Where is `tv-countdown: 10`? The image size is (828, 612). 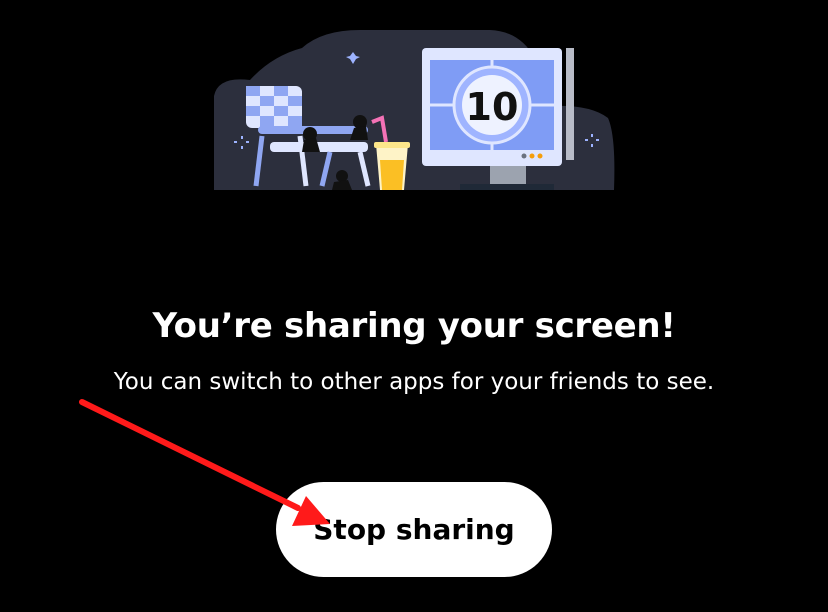 tv-countdown: 10 is located at coordinates (492, 107).